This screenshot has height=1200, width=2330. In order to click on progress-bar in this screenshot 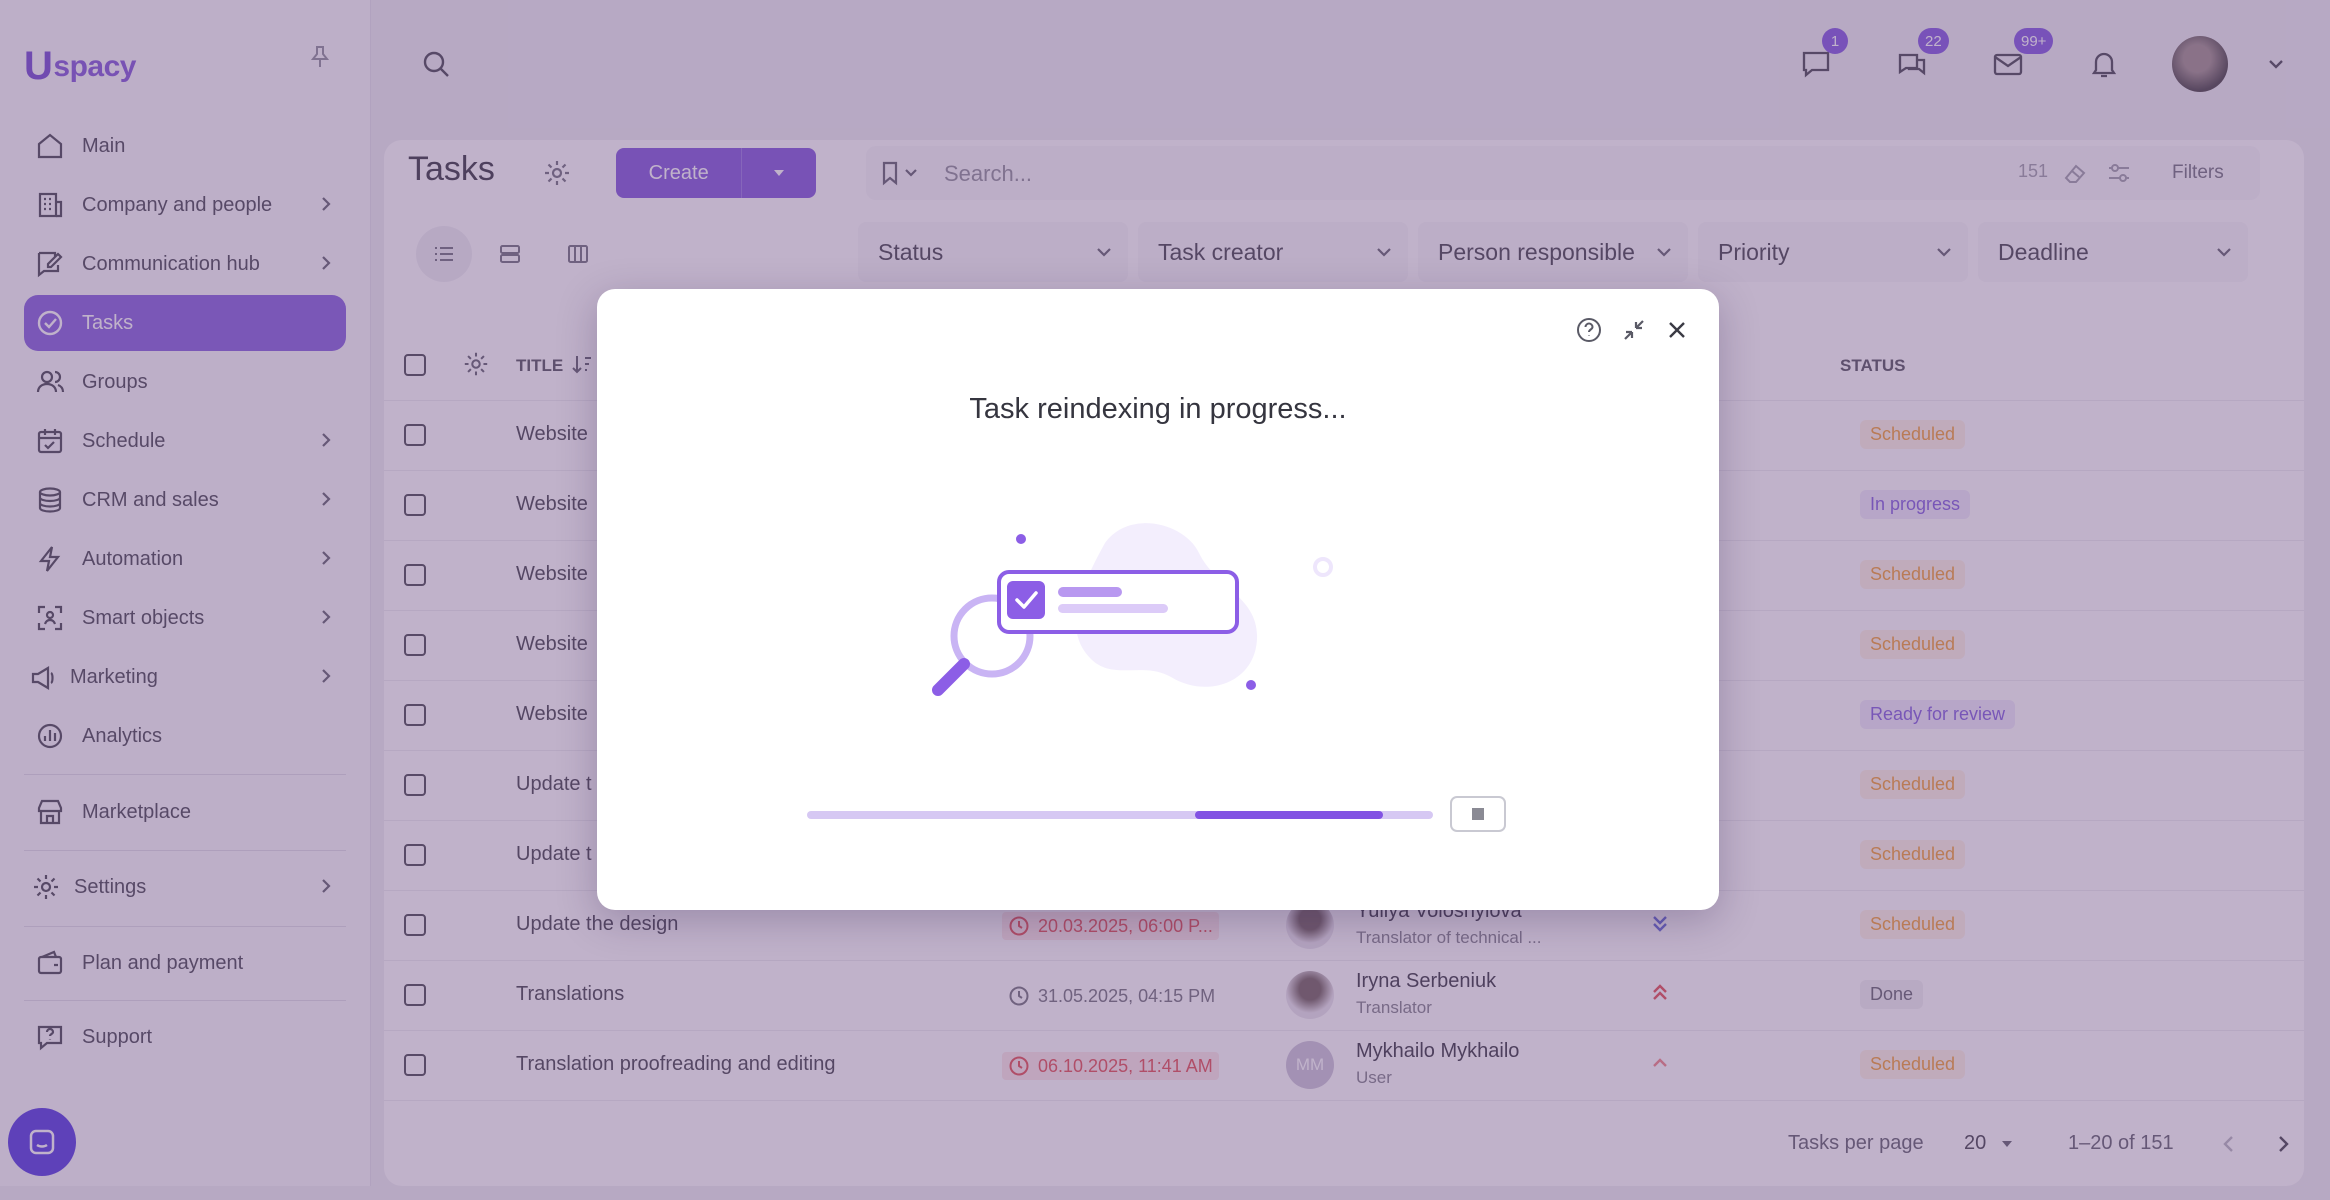, I will do `click(1120, 815)`.